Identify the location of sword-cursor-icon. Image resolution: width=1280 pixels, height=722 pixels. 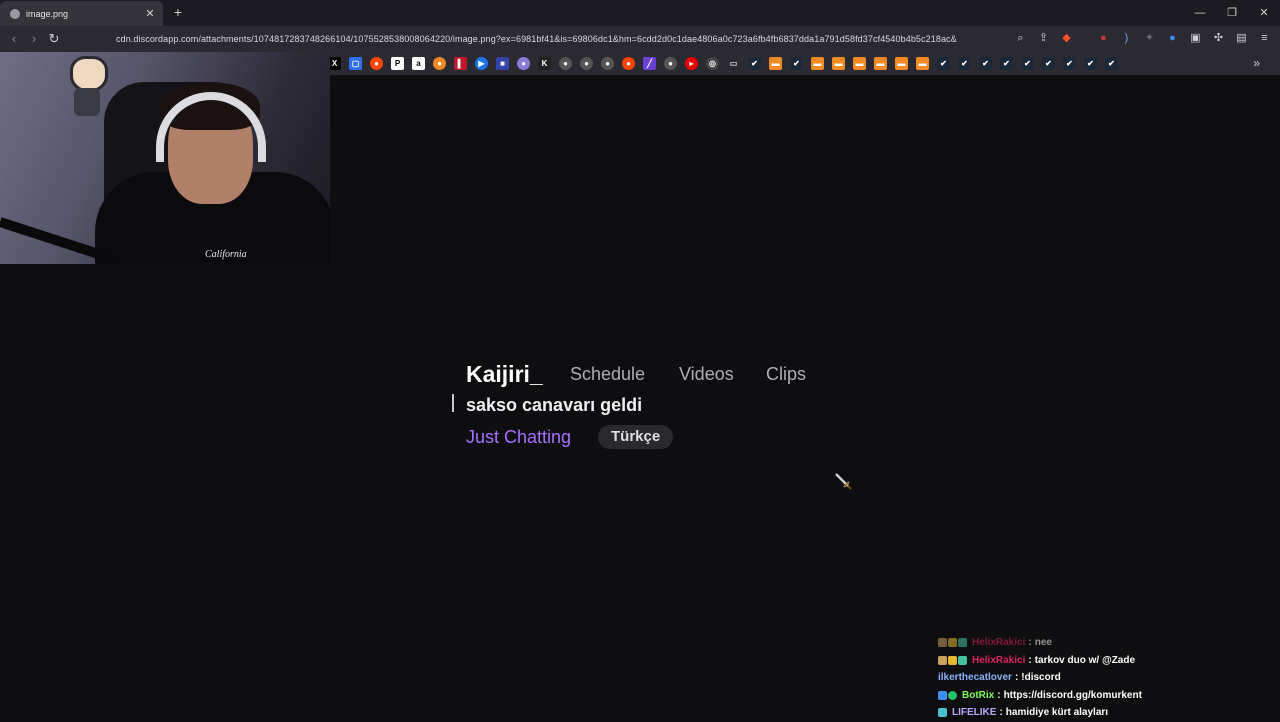
(843, 481).